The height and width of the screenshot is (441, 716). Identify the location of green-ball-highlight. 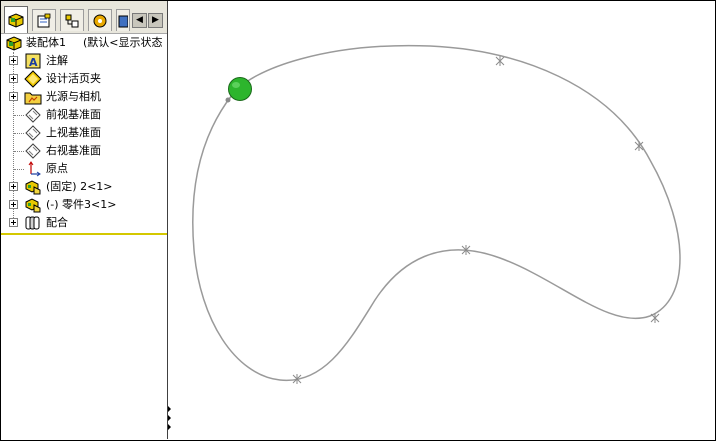
(236, 85).